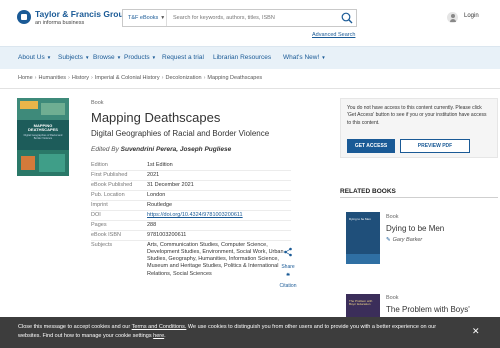  Describe the element at coordinates (361, 303) in the screenshot. I see `related-cover-title: The Problem with Boys' Education` at that location.